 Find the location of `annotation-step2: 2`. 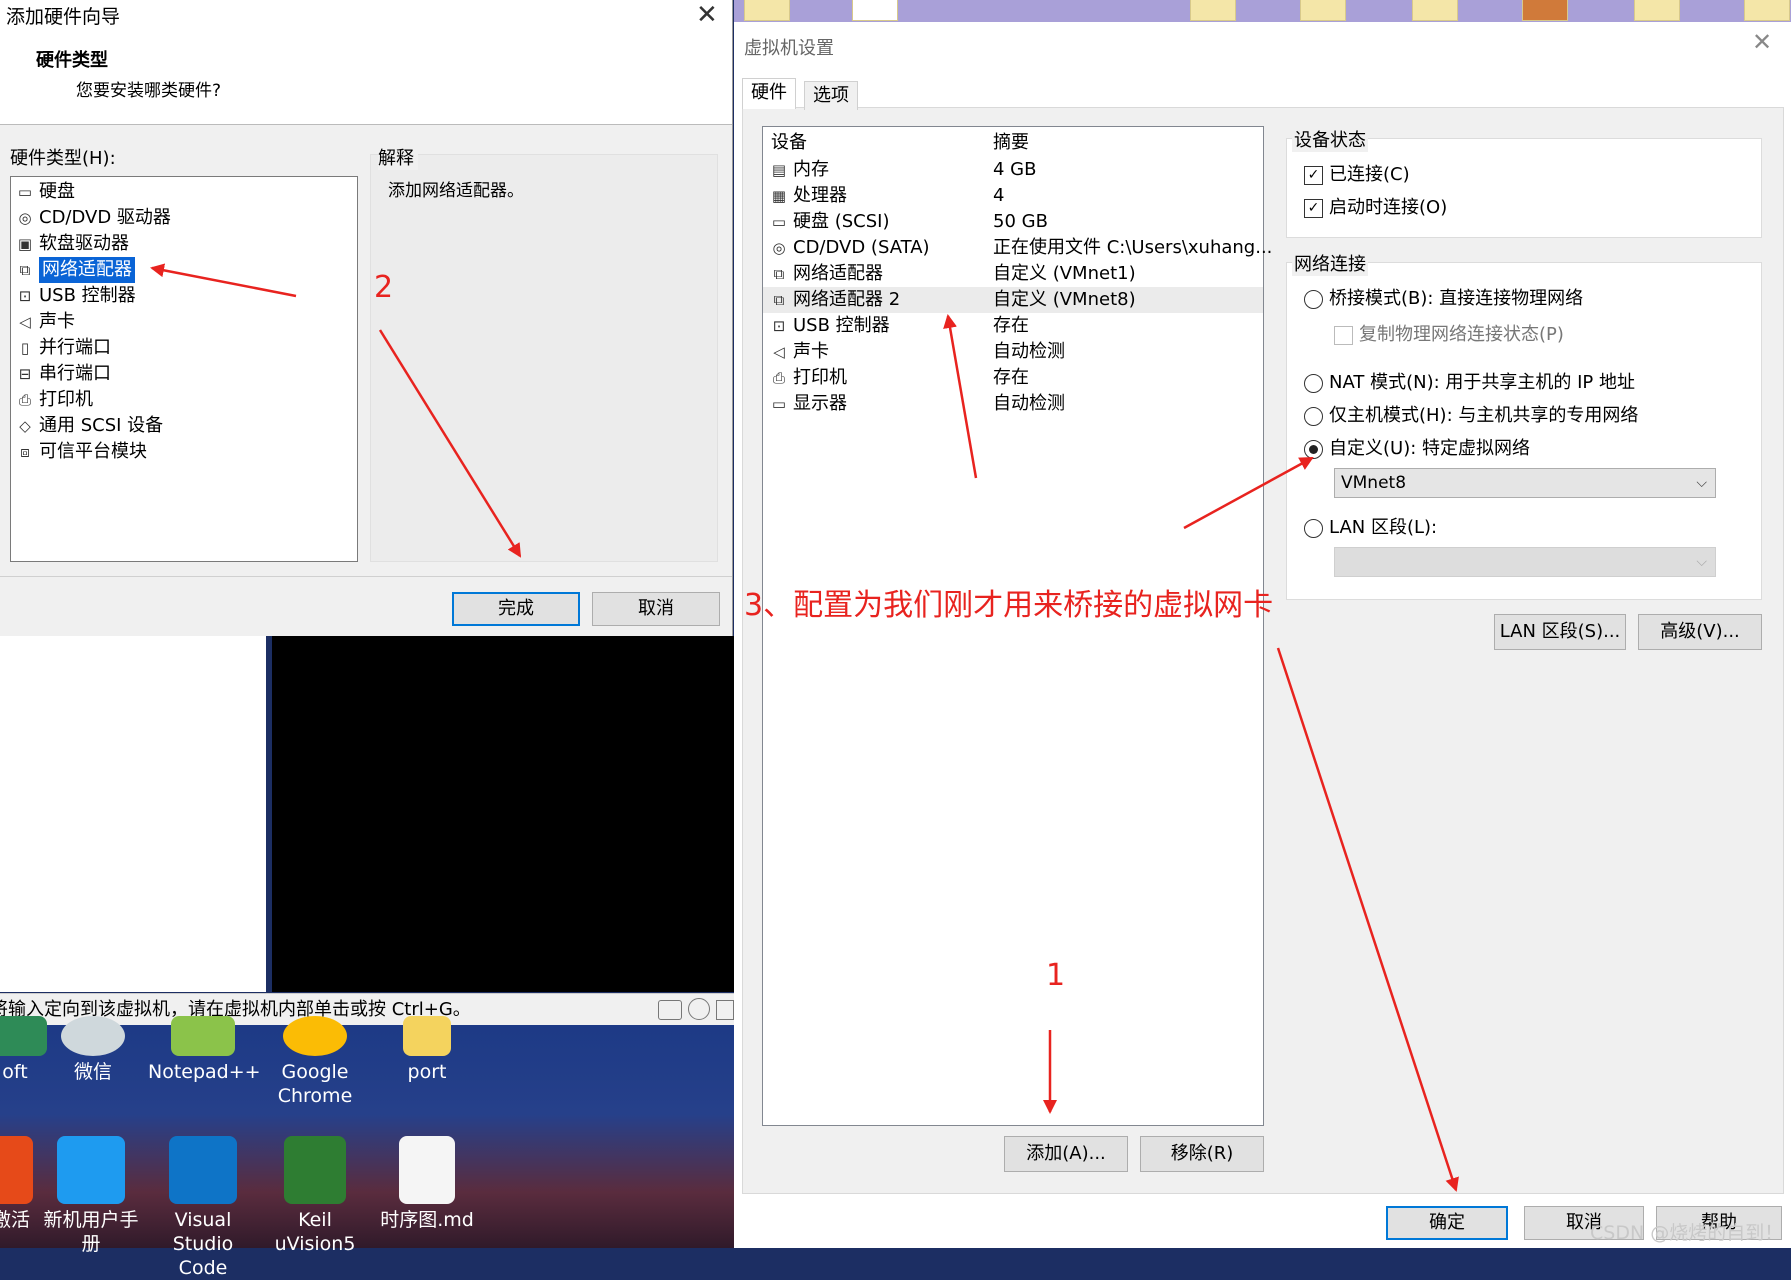

annotation-step2: 2 is located at coordinates (384, 287).